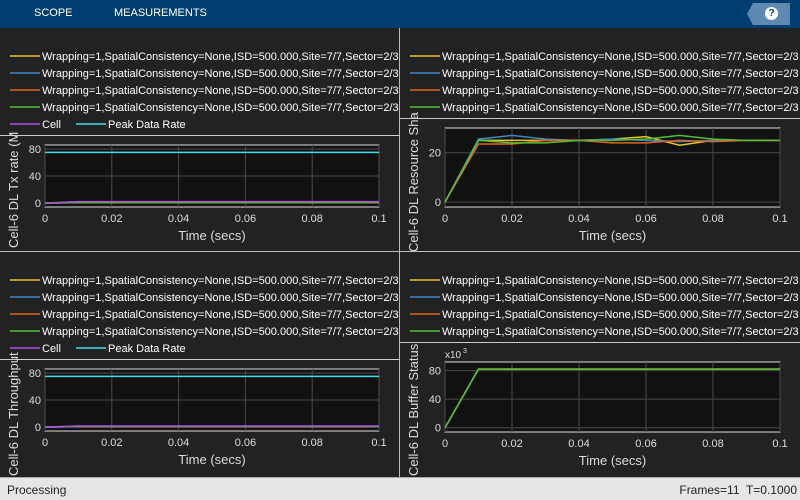 The height and width of the screenshot is (500, 800). I want to click on y-multiplier: x10, so click(453, 355).